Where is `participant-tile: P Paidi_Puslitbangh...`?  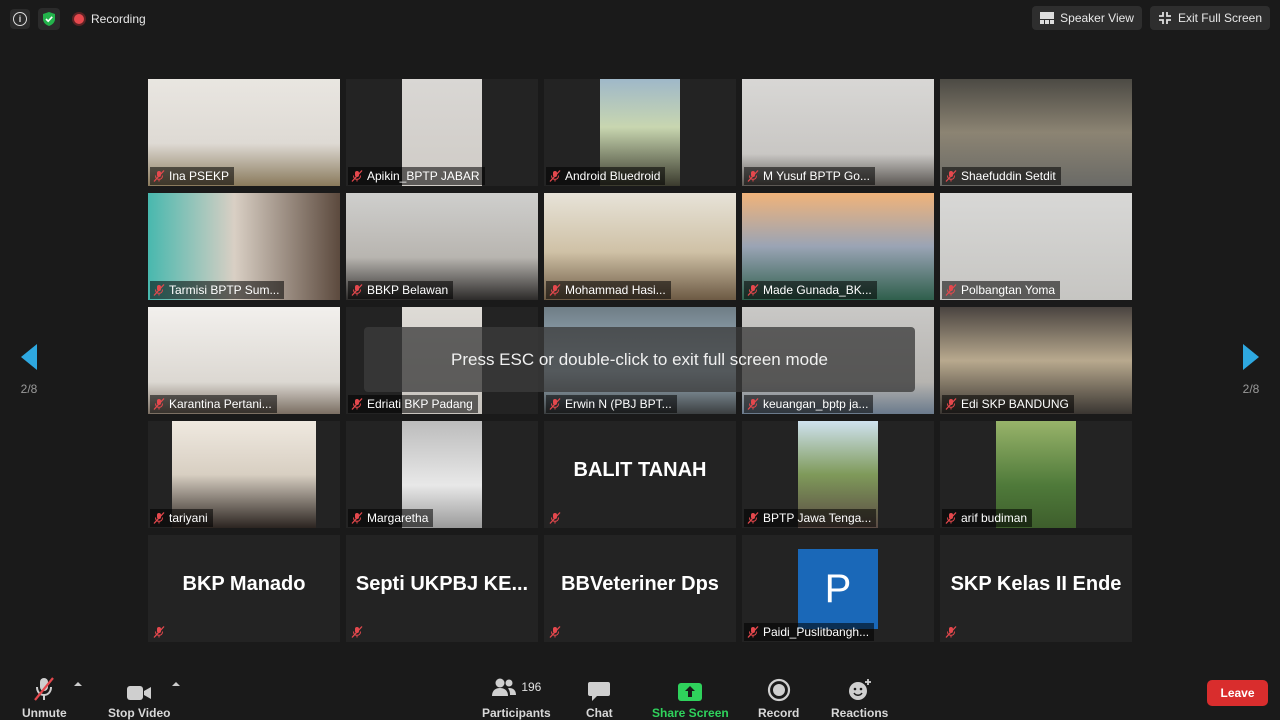 participant-tile: P Paidi_Puslitbangh... is located at coordinates (838, 588).